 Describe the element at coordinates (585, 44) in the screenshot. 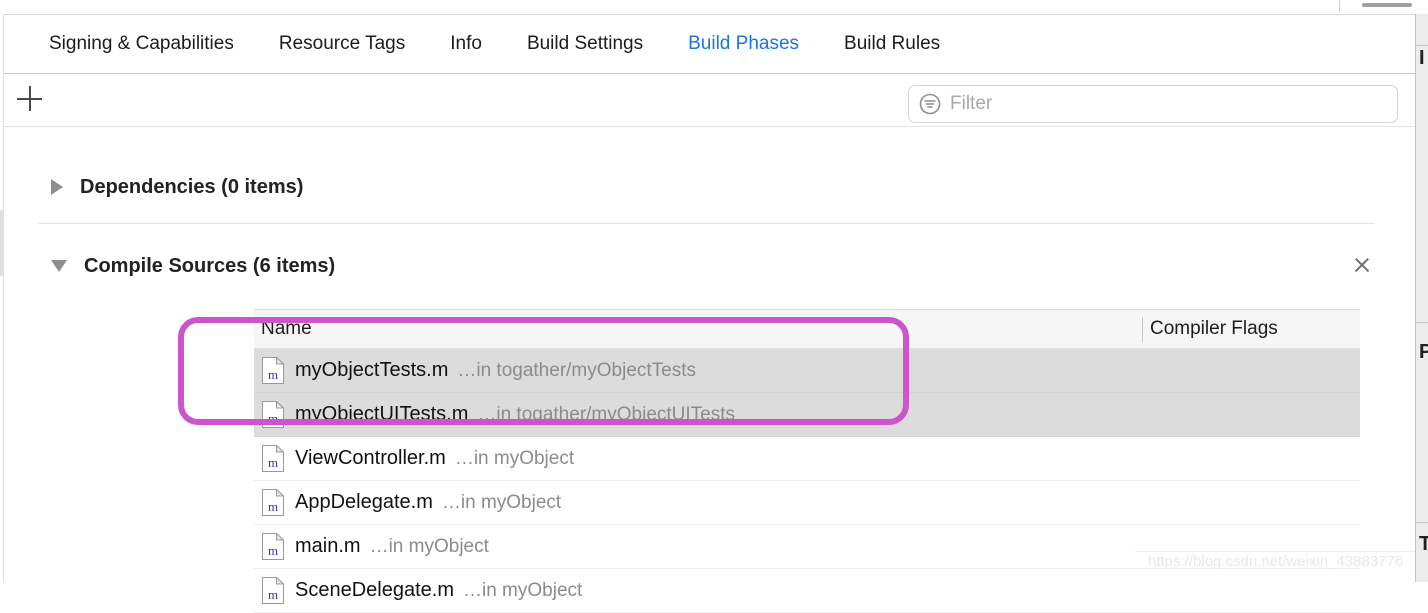

I see `tab-build-settings: Build Settings` at that location.